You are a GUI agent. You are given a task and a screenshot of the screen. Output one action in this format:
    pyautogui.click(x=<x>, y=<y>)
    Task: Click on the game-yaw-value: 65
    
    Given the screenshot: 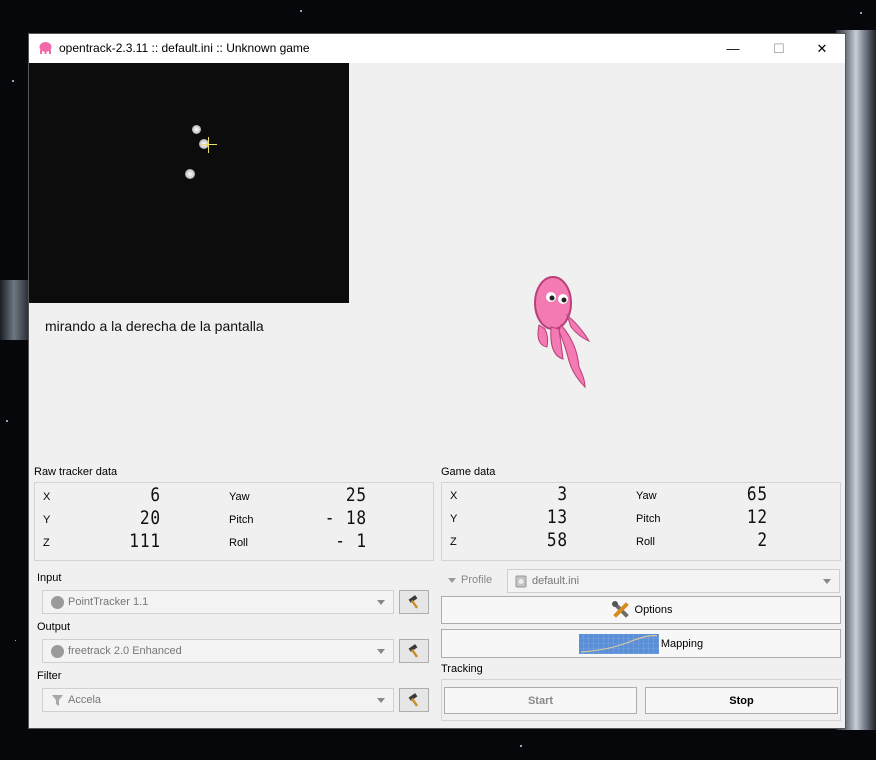 What is the action you would take?
    pyautogui.click(x=757, y=494)
    